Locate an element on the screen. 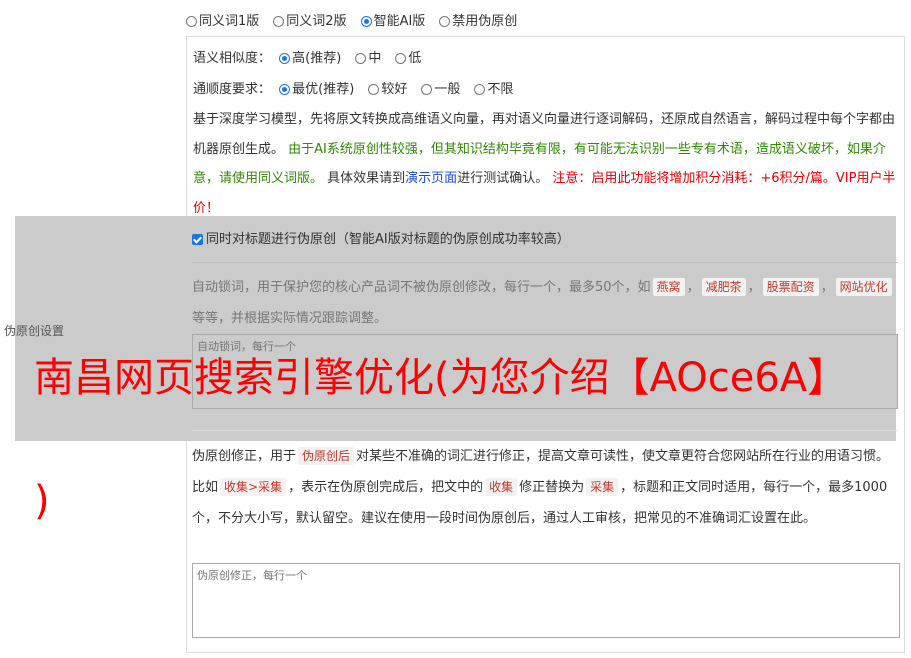 The image size is (911, 658). fluency-option-any: 不限 is located at coordinates (493, 87).